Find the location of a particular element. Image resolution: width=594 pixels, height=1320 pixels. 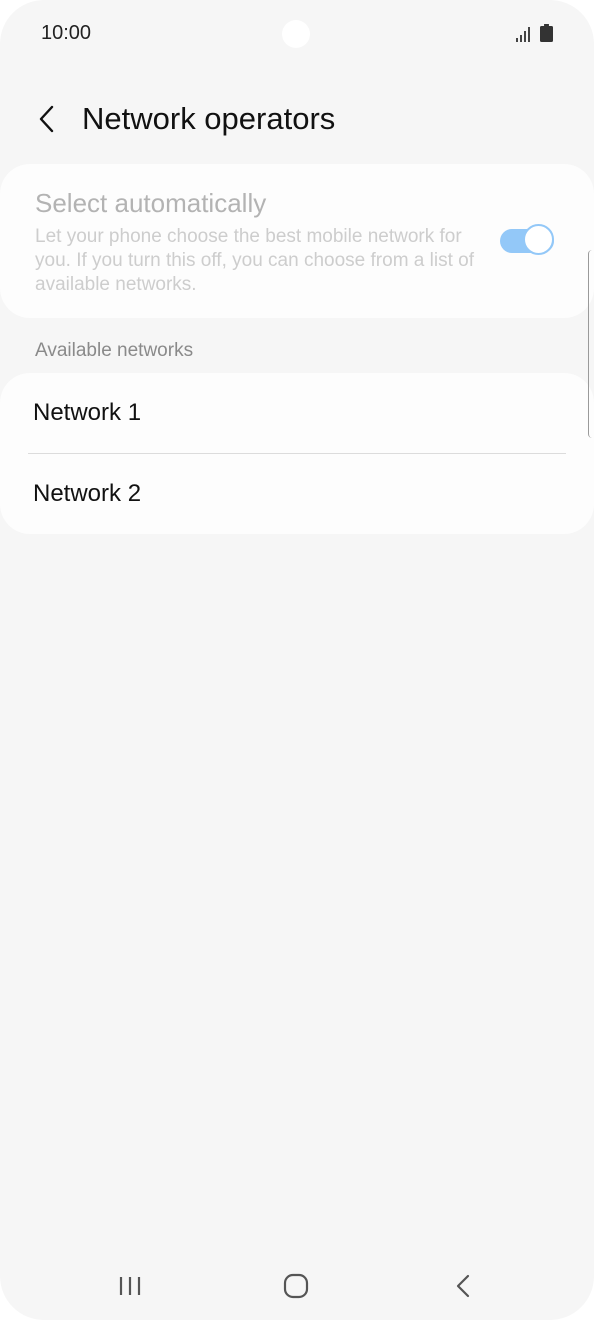

network-item-2: Network 2 is located at coordinates (297, 494).